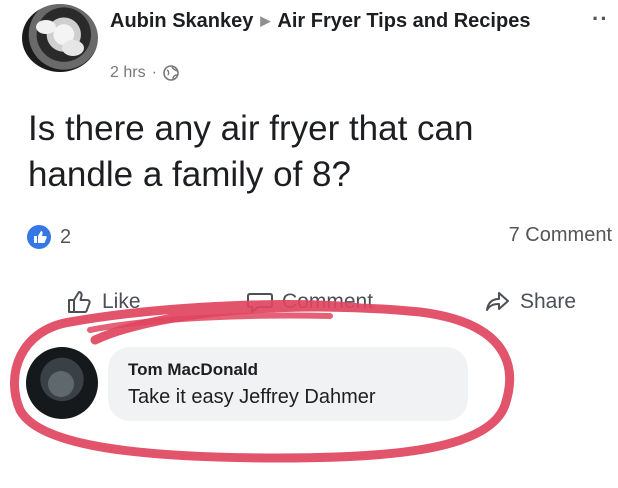  What do you see at coordinates (193, 370) in the screenshot?
I see `comment-author: Tom MacDonald` at bounding box center [193, 370].